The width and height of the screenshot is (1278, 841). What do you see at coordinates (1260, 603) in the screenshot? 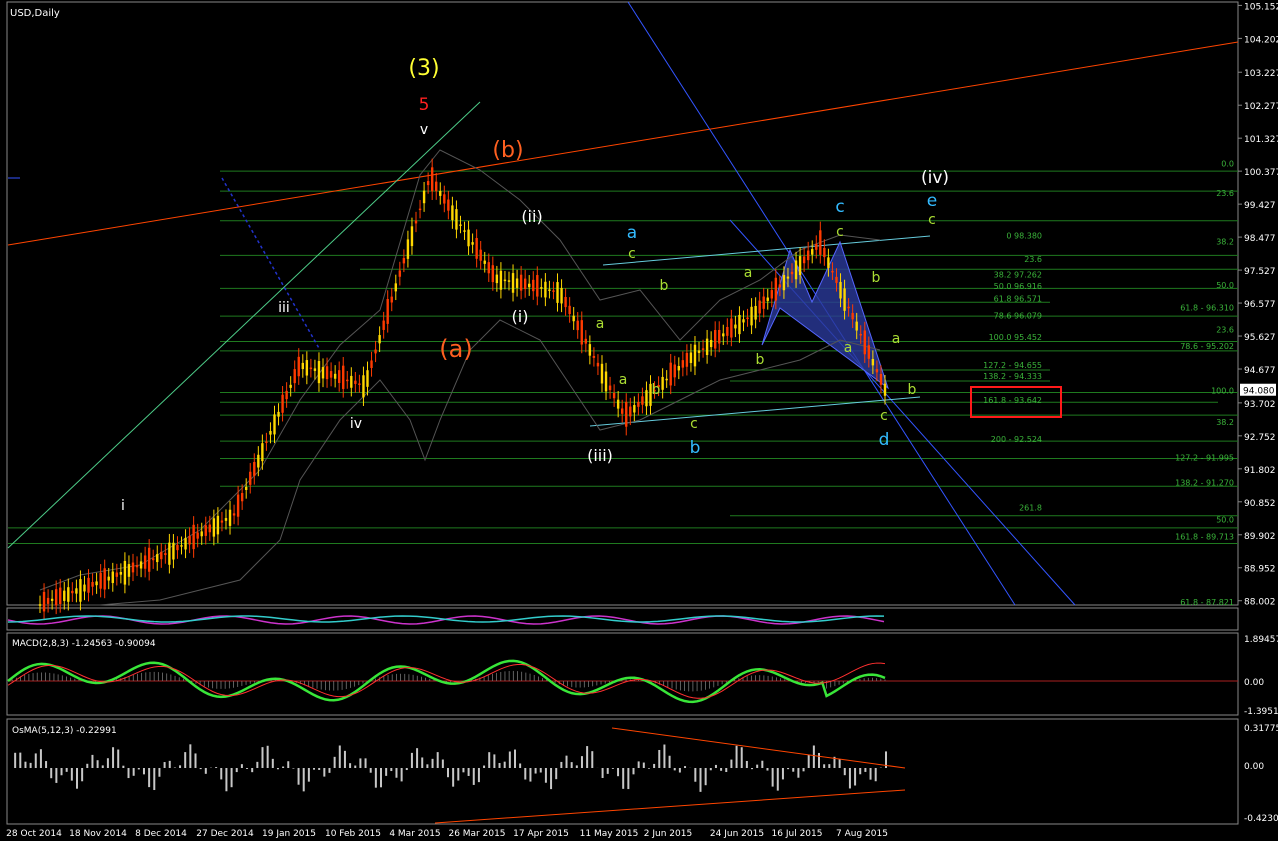
I see `price-tick-label: 88.002` at bounding box center [1260, 603].